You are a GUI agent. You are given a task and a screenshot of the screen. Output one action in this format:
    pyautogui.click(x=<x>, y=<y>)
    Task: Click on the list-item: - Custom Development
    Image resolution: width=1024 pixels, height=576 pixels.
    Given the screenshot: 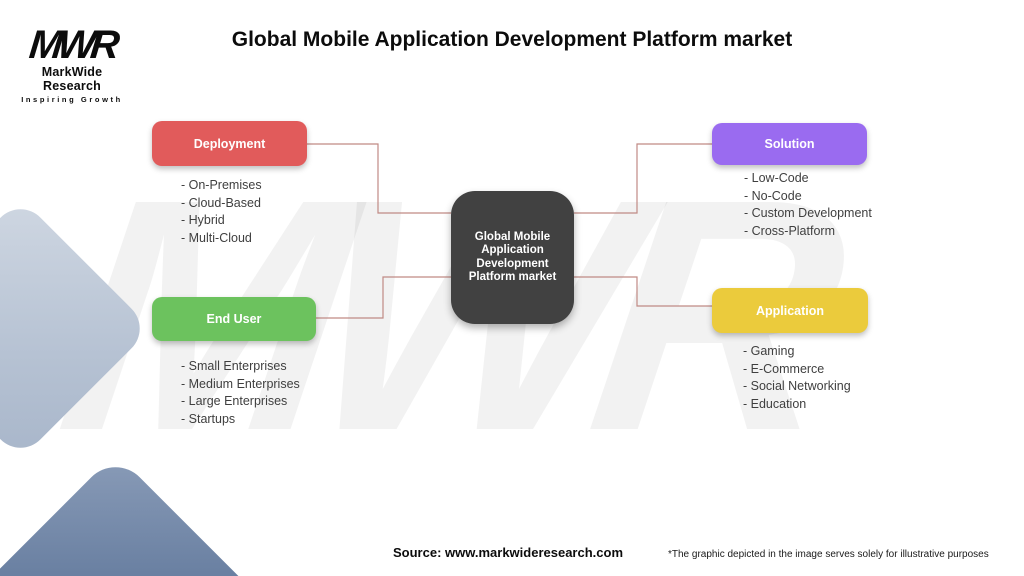 What is the action you would take?
    pyautogui.click(x=808, y=213)
    